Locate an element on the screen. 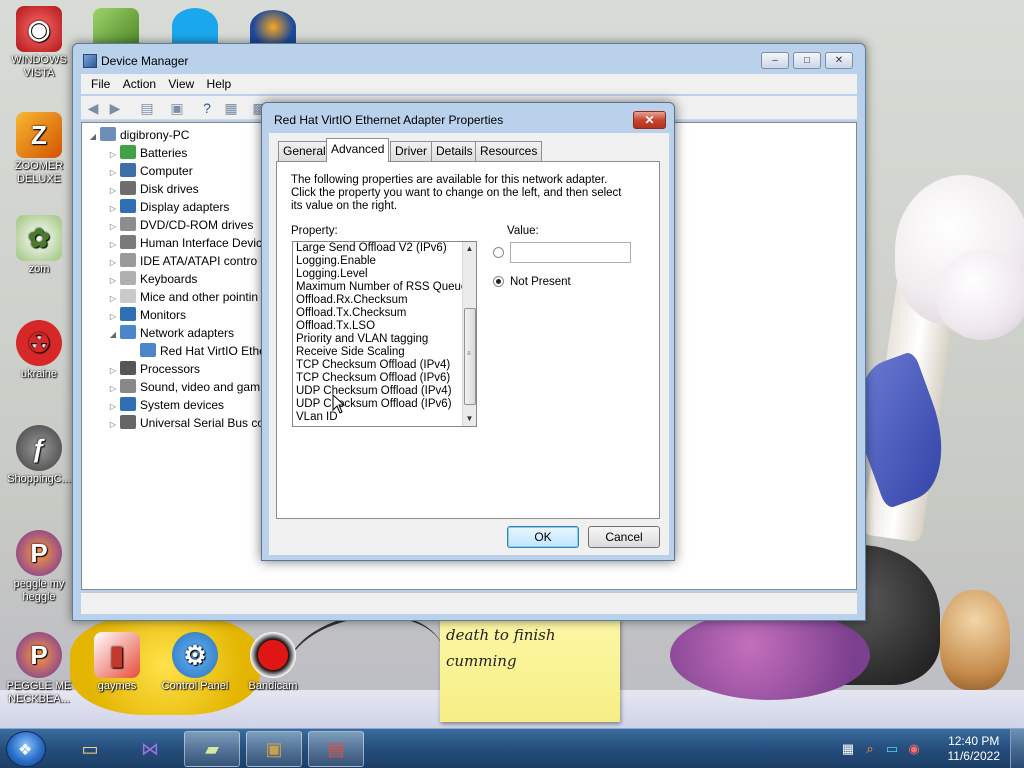  tree-item-disk-drives: ▷ Disk drives is located at coordinates (153, 189).